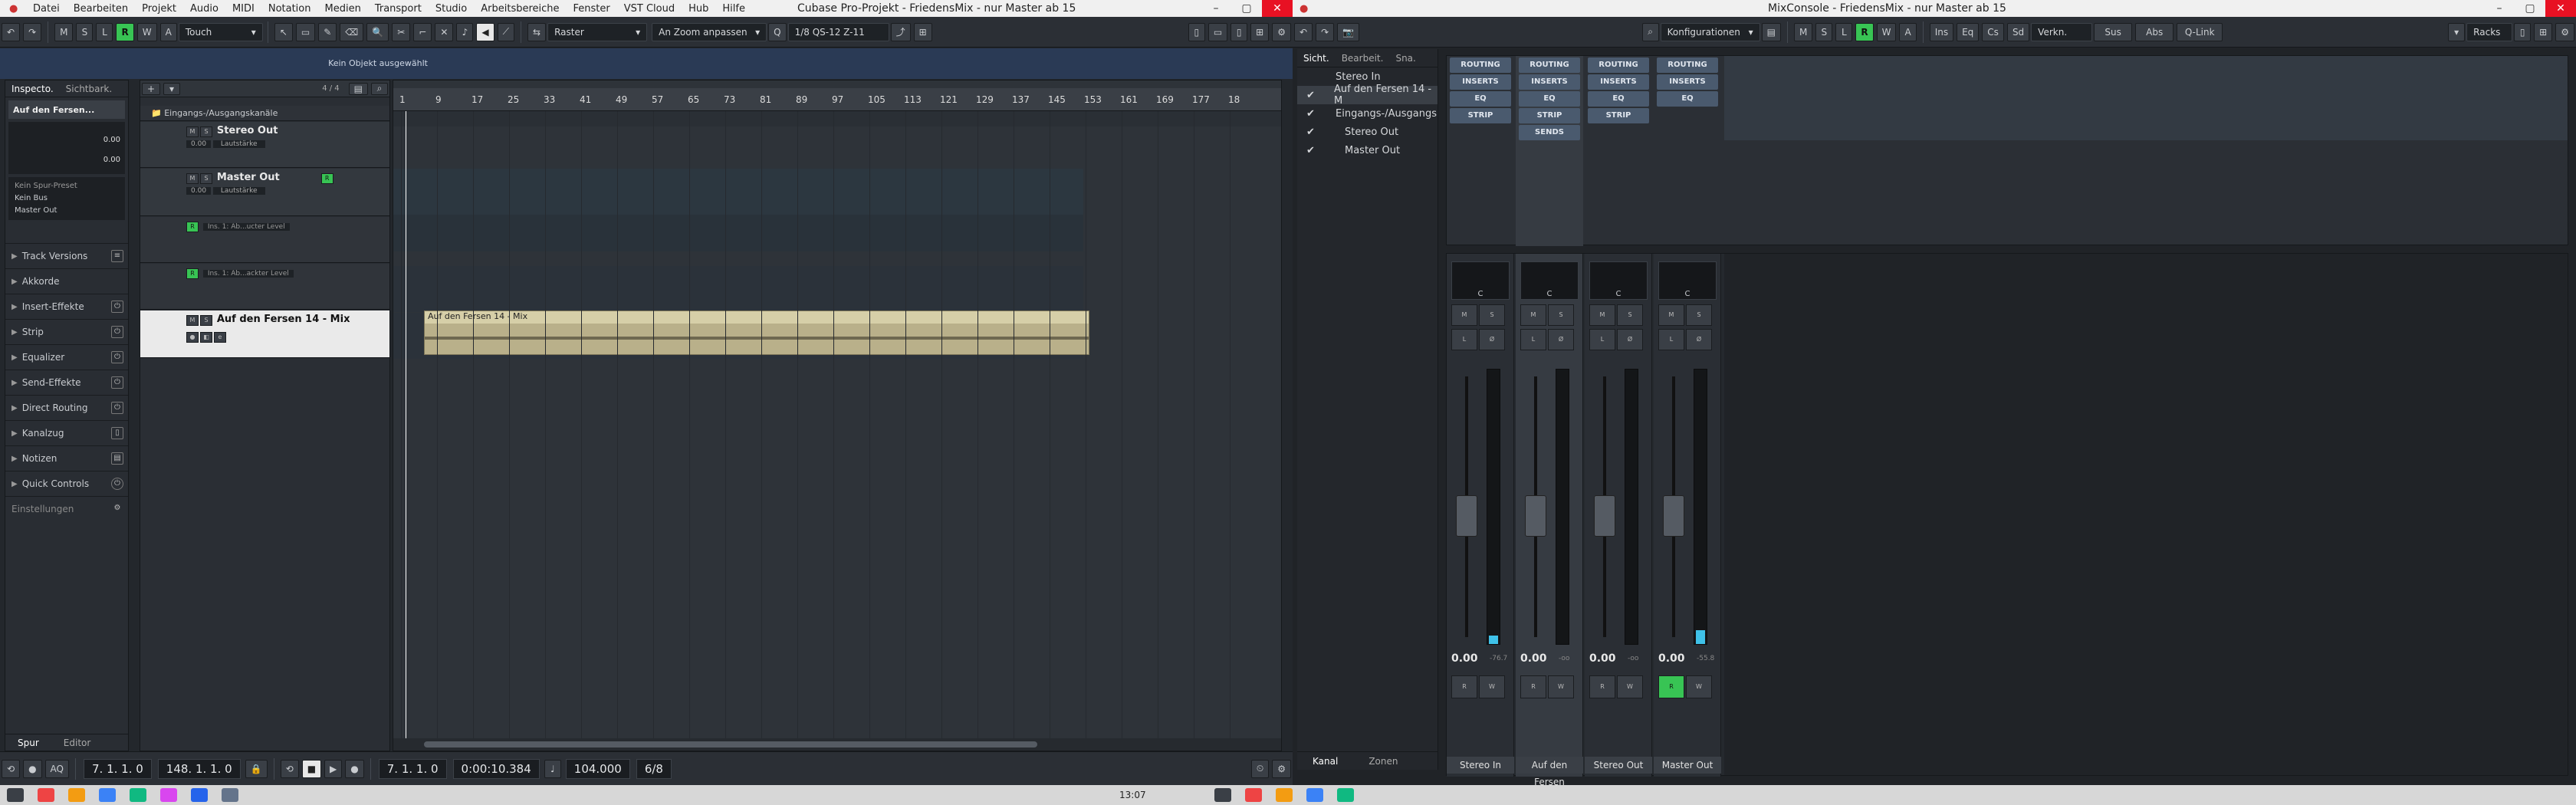 Image resolution: width=2576 pixels, height=805 pixels. I want to click on section-track-versions: ▶ Track Versions ≡, so click(66, 255).